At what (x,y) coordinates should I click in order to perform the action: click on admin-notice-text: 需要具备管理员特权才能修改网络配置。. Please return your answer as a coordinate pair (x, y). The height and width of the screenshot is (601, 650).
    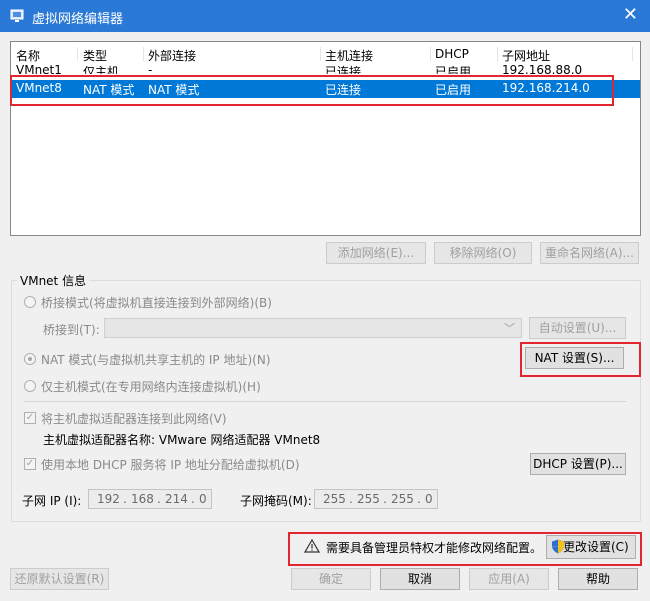
    Looking at the image, I should click on (434, 548).